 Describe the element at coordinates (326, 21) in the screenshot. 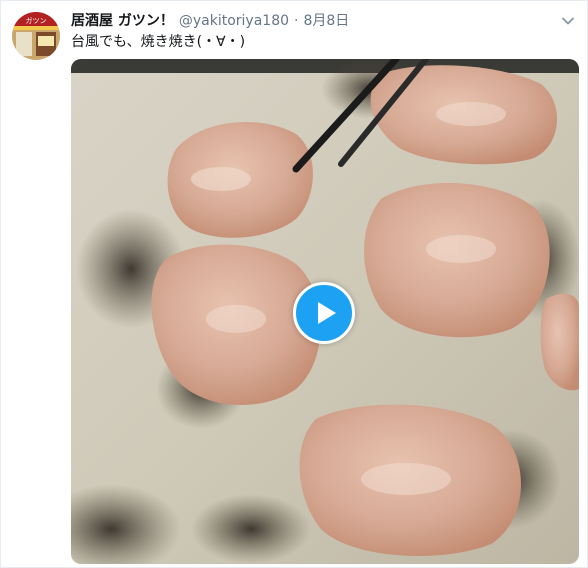

I see `timestamp-link: 8月8日` at that location.